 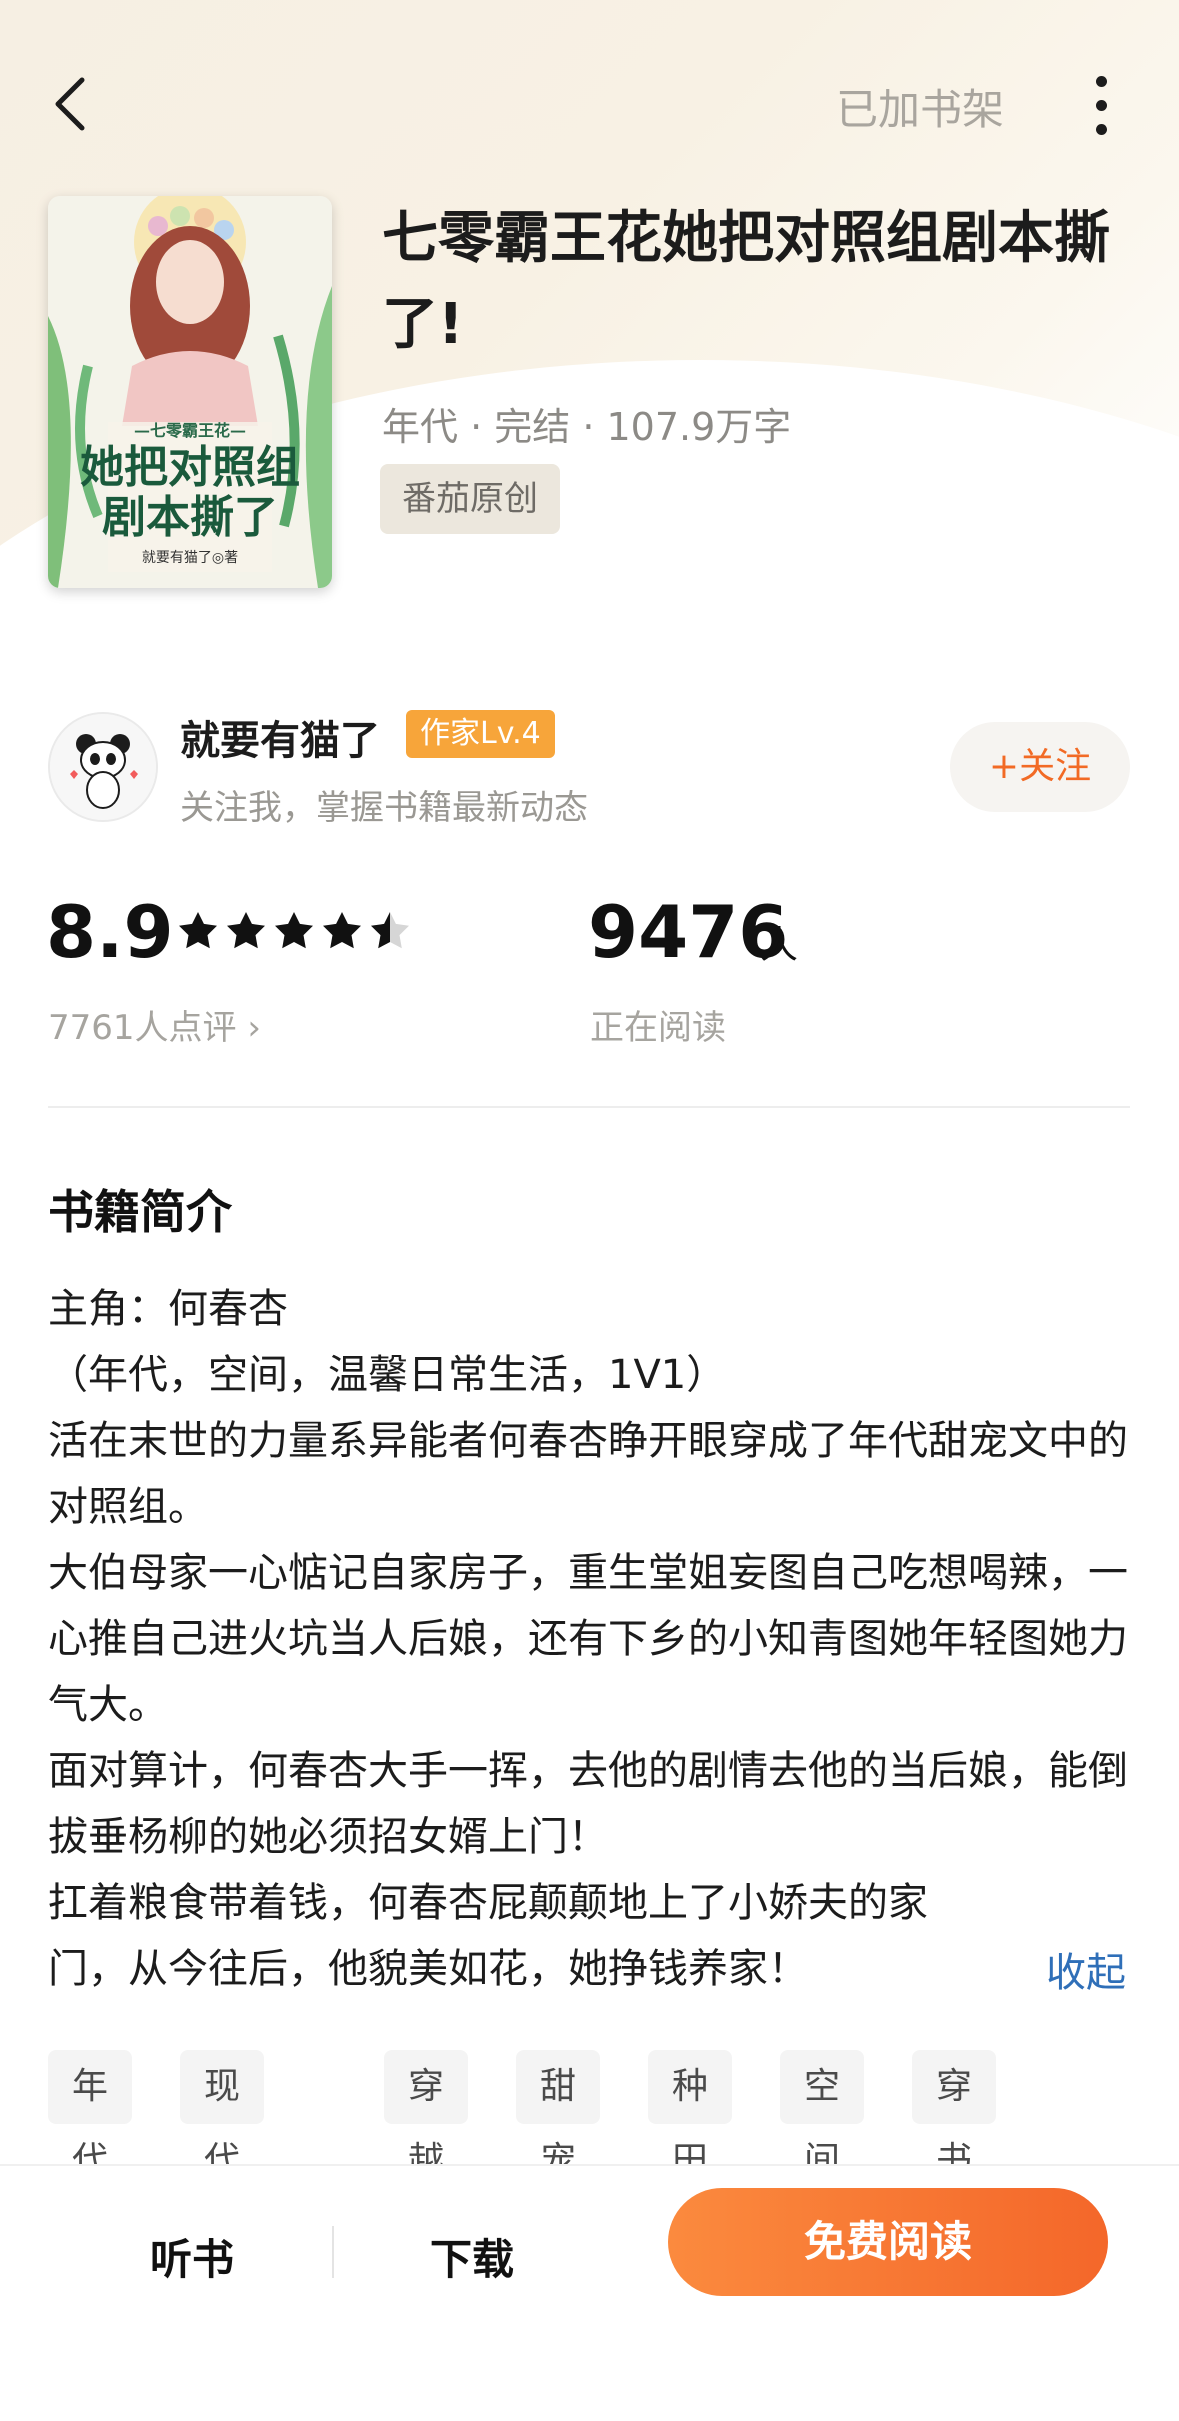 I want to click on bottom-bar-separator, so click(x=333, y=2252).